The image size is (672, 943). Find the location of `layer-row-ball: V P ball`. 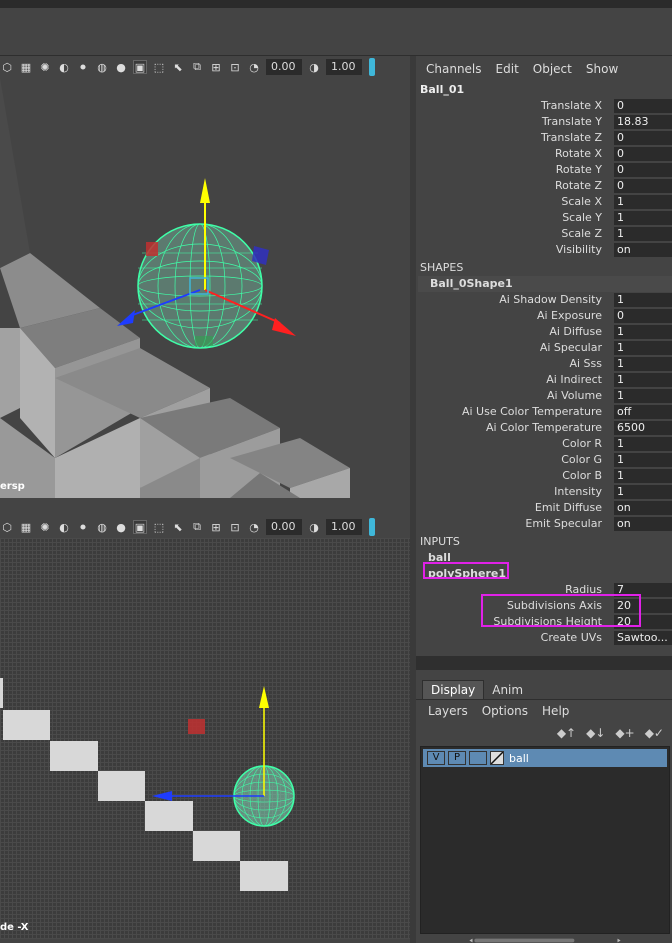

layer-row-ball: V P ball is located at coordinates (545, 758).